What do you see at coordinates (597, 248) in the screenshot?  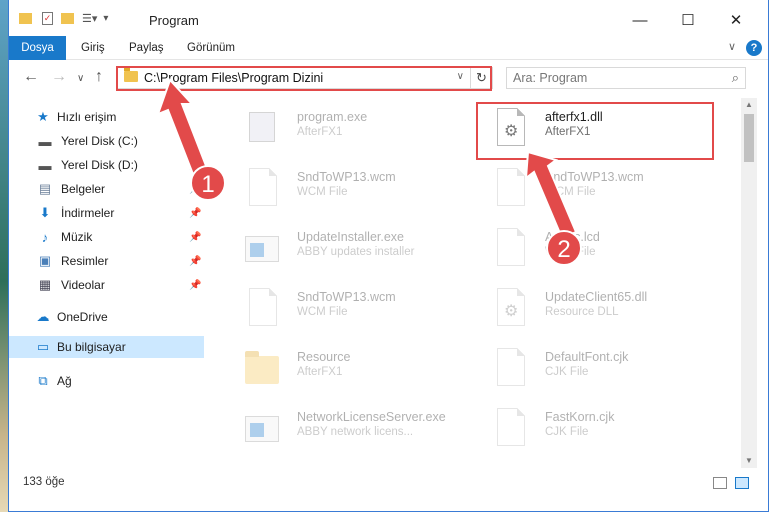 I see `file-item: Arabic.lcd WCM File` at bounding box center [597, 248].